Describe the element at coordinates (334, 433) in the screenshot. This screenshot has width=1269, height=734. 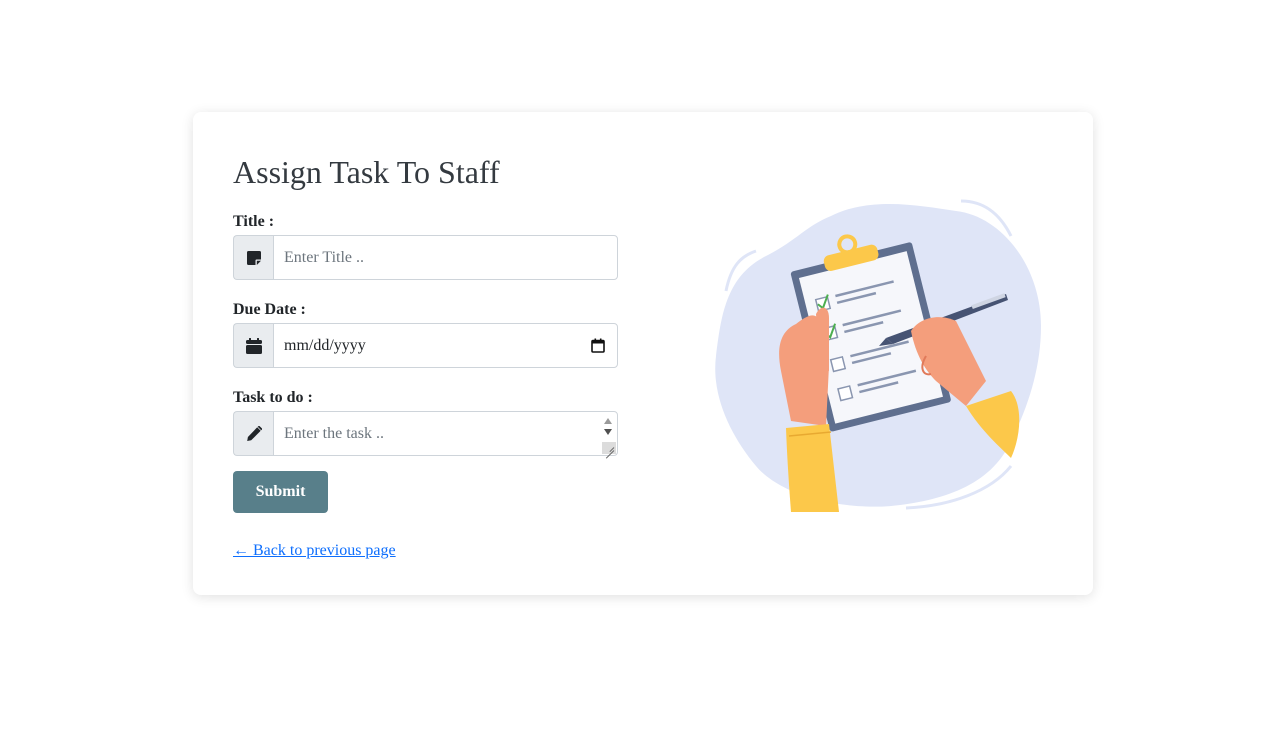
I see `task-placeholder: Enter the task ..` at that location.